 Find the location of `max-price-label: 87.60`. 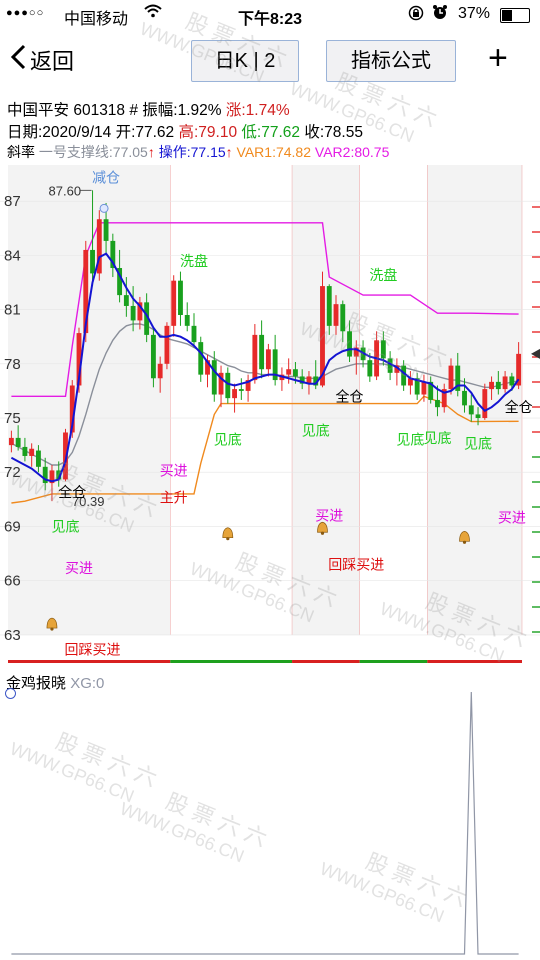

max-price-label: 87.60 is located at coordinates (65, 190).